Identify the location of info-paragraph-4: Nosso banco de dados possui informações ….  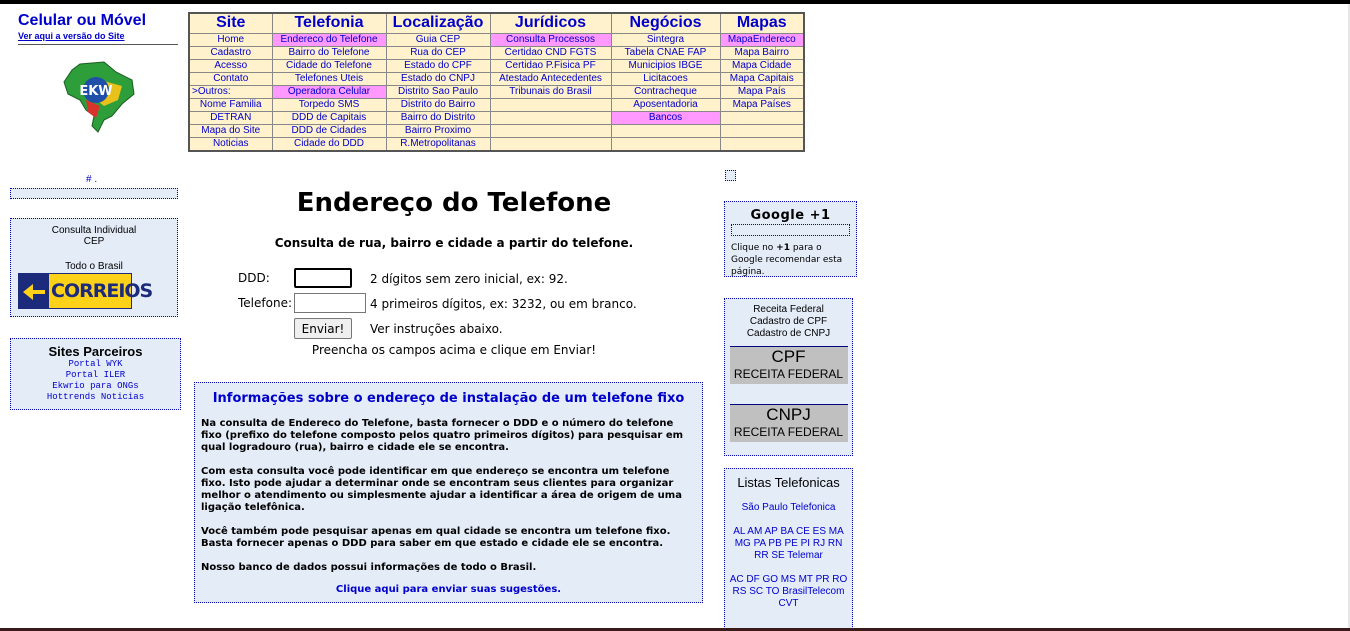
(369, 567).